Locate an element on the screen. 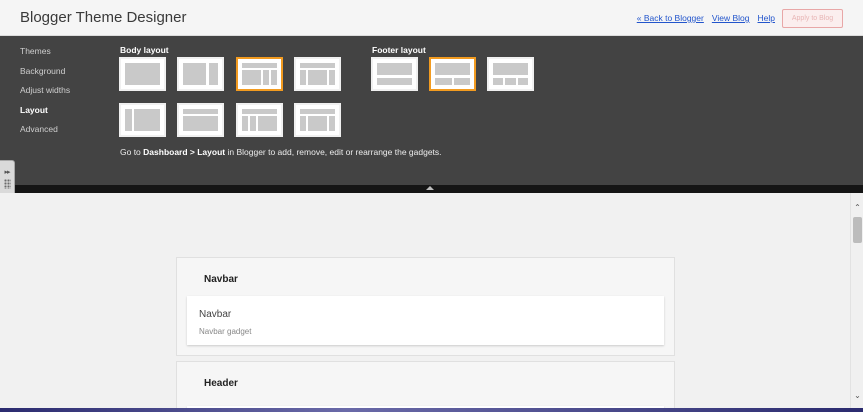  gadget-subtitle: Navbar gadget is located at coordinates (225, 331).